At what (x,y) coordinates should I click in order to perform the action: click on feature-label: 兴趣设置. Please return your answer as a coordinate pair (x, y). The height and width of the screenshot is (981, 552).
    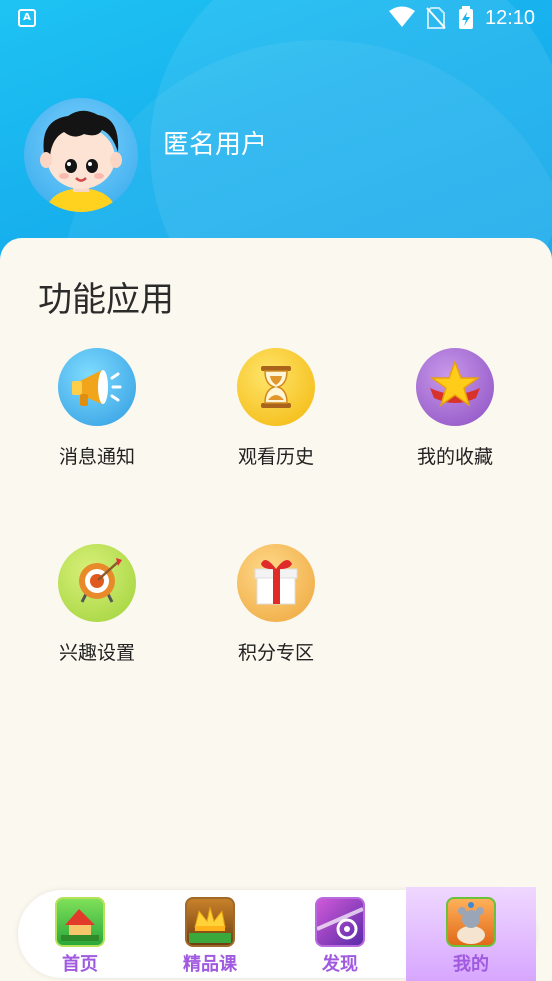
    Looking at the image, I should click on (96, 653).